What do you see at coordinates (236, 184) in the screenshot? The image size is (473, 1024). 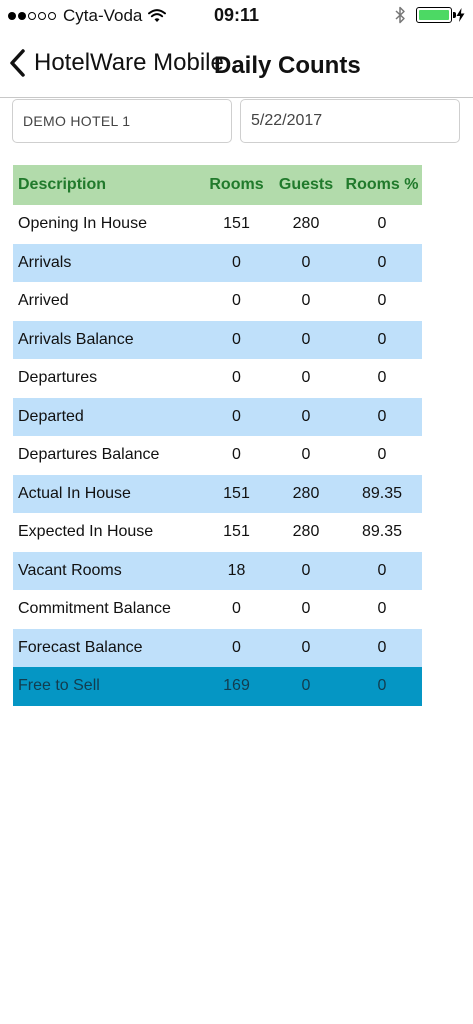 I see `column-header-rooms: Rooms` at bounding box center [236, 184].